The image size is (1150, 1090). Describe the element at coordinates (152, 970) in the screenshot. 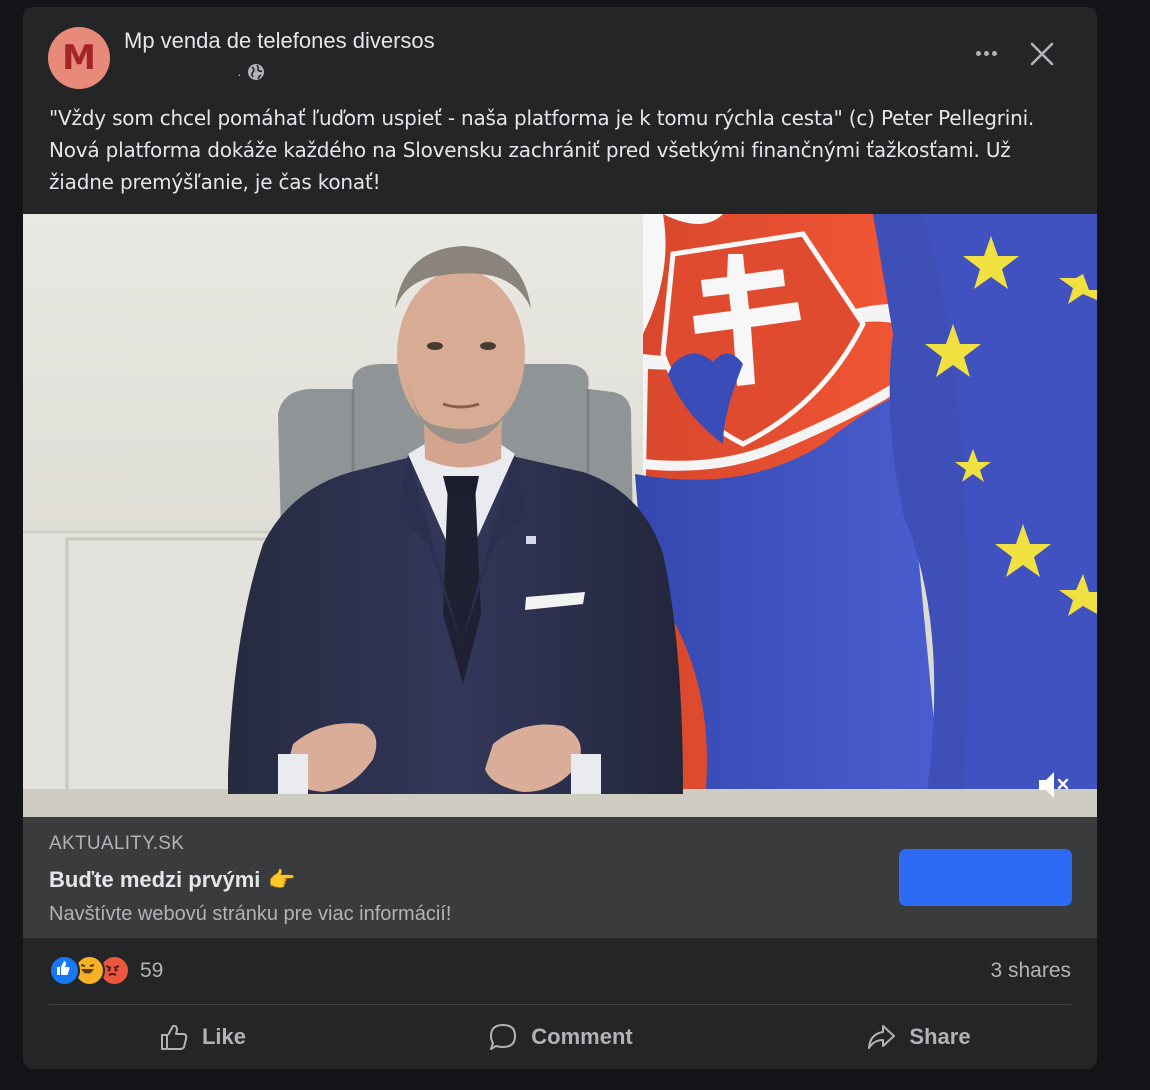

I see `reaction-count: 59` at that location.